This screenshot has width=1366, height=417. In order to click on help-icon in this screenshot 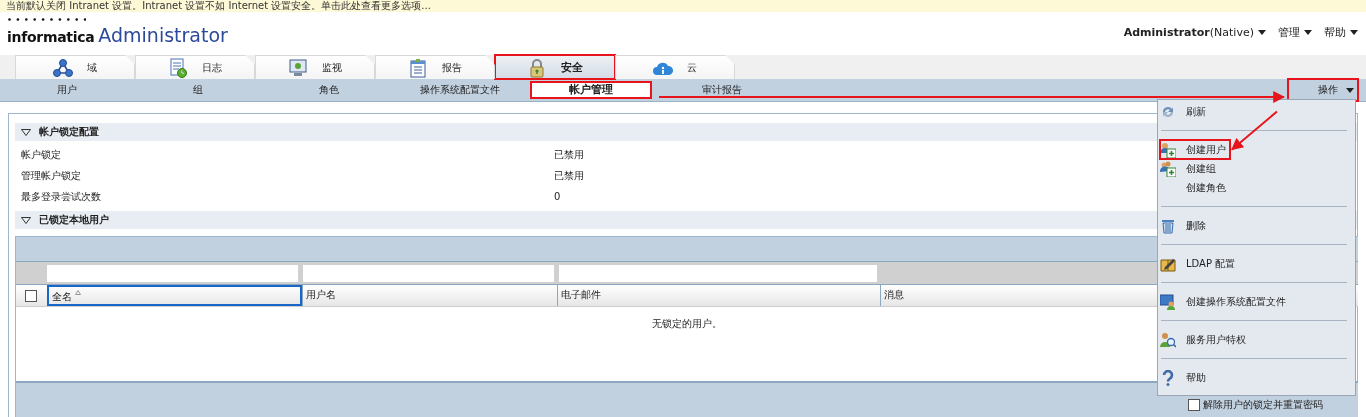, I will do `click(1168, 377)`.